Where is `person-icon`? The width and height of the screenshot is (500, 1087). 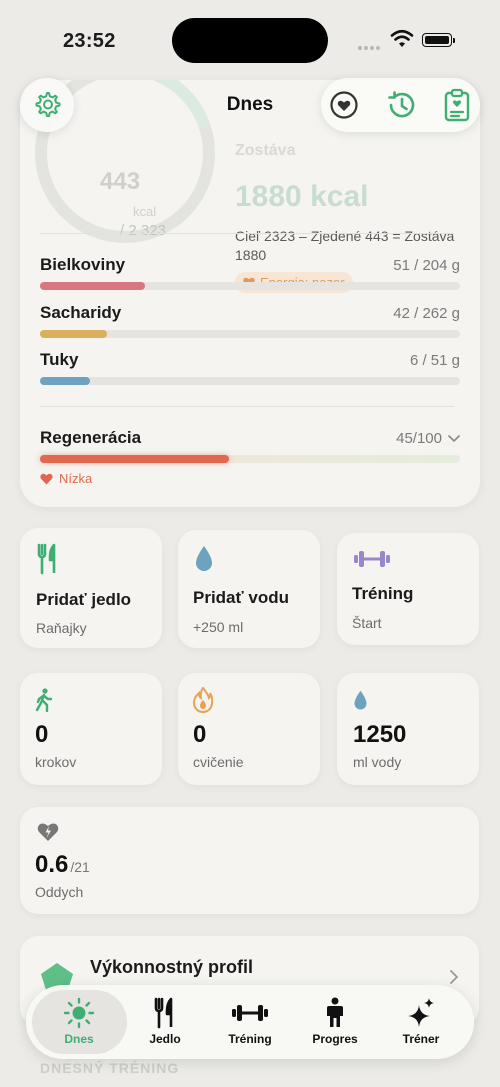 person-icon is located at coordinates (335, 1012).